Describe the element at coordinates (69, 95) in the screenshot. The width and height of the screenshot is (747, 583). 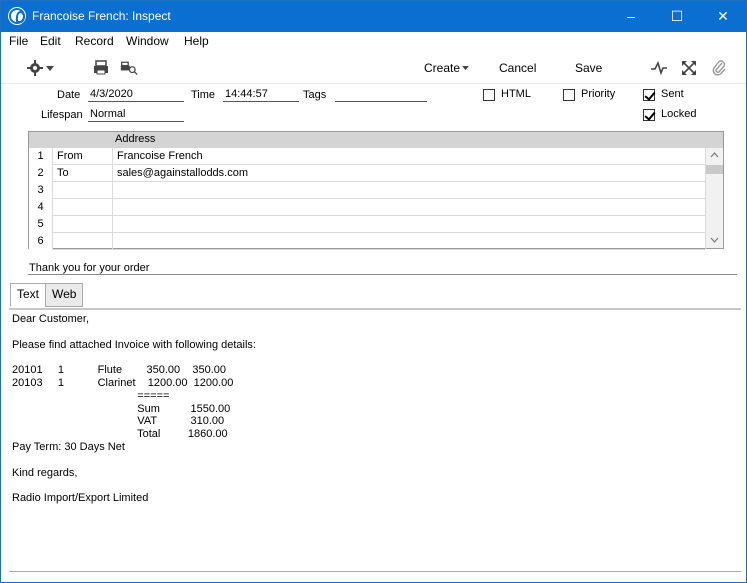
I see `date-label: Date` at that location.